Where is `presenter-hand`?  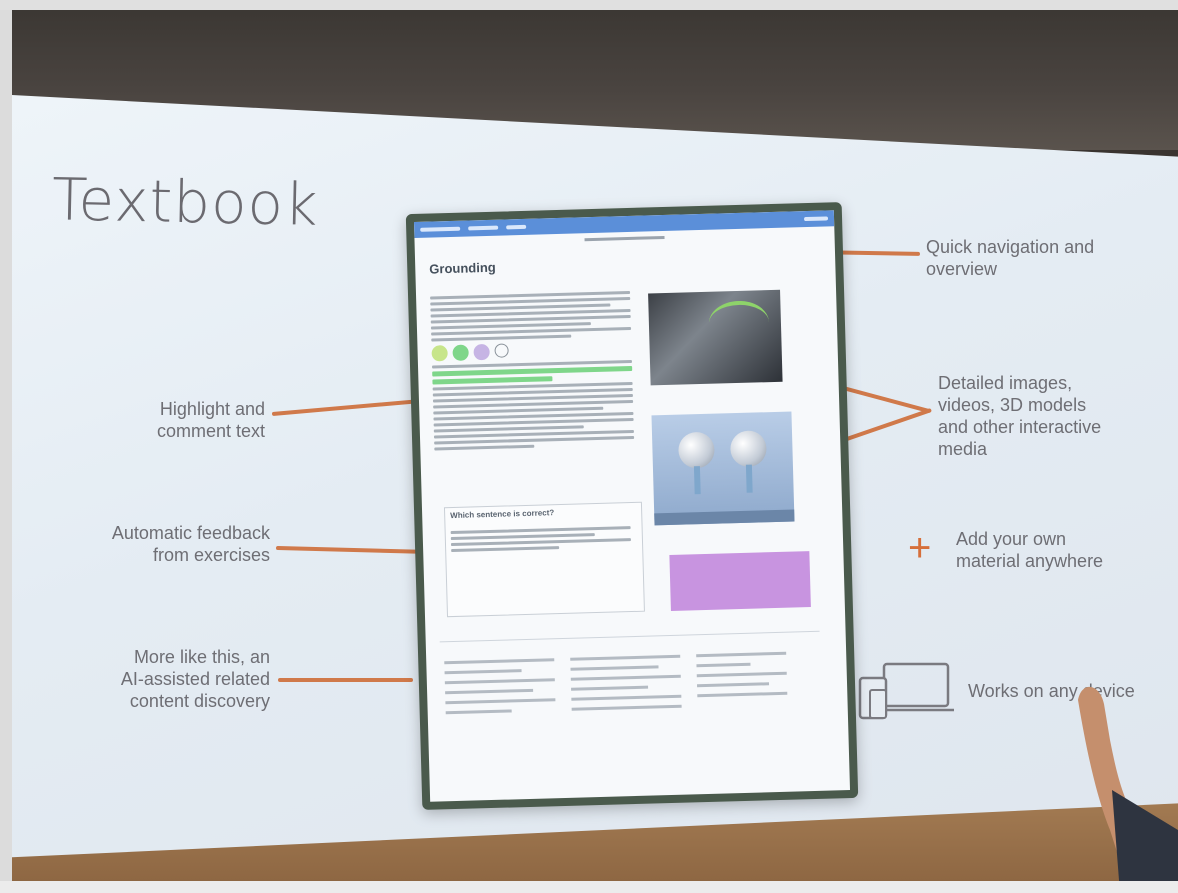 presenter-hand is located at coordinates (1128, 789).